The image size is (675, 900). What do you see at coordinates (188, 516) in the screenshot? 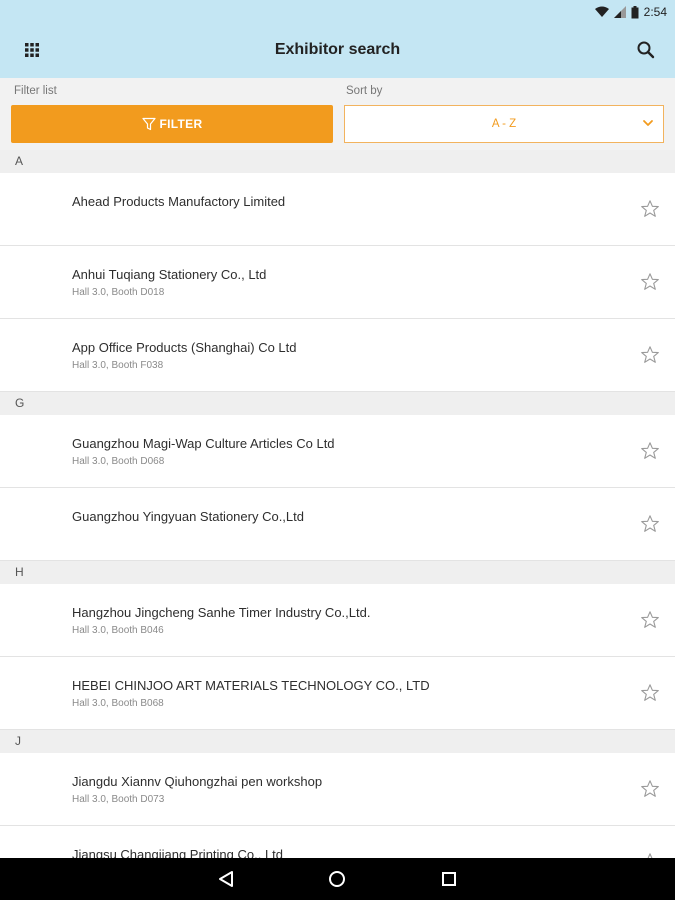
I see `exhibitor-name: Guangzhou Yingyuan Stationery Co.,Ltd` at bounding box center [188, 516].